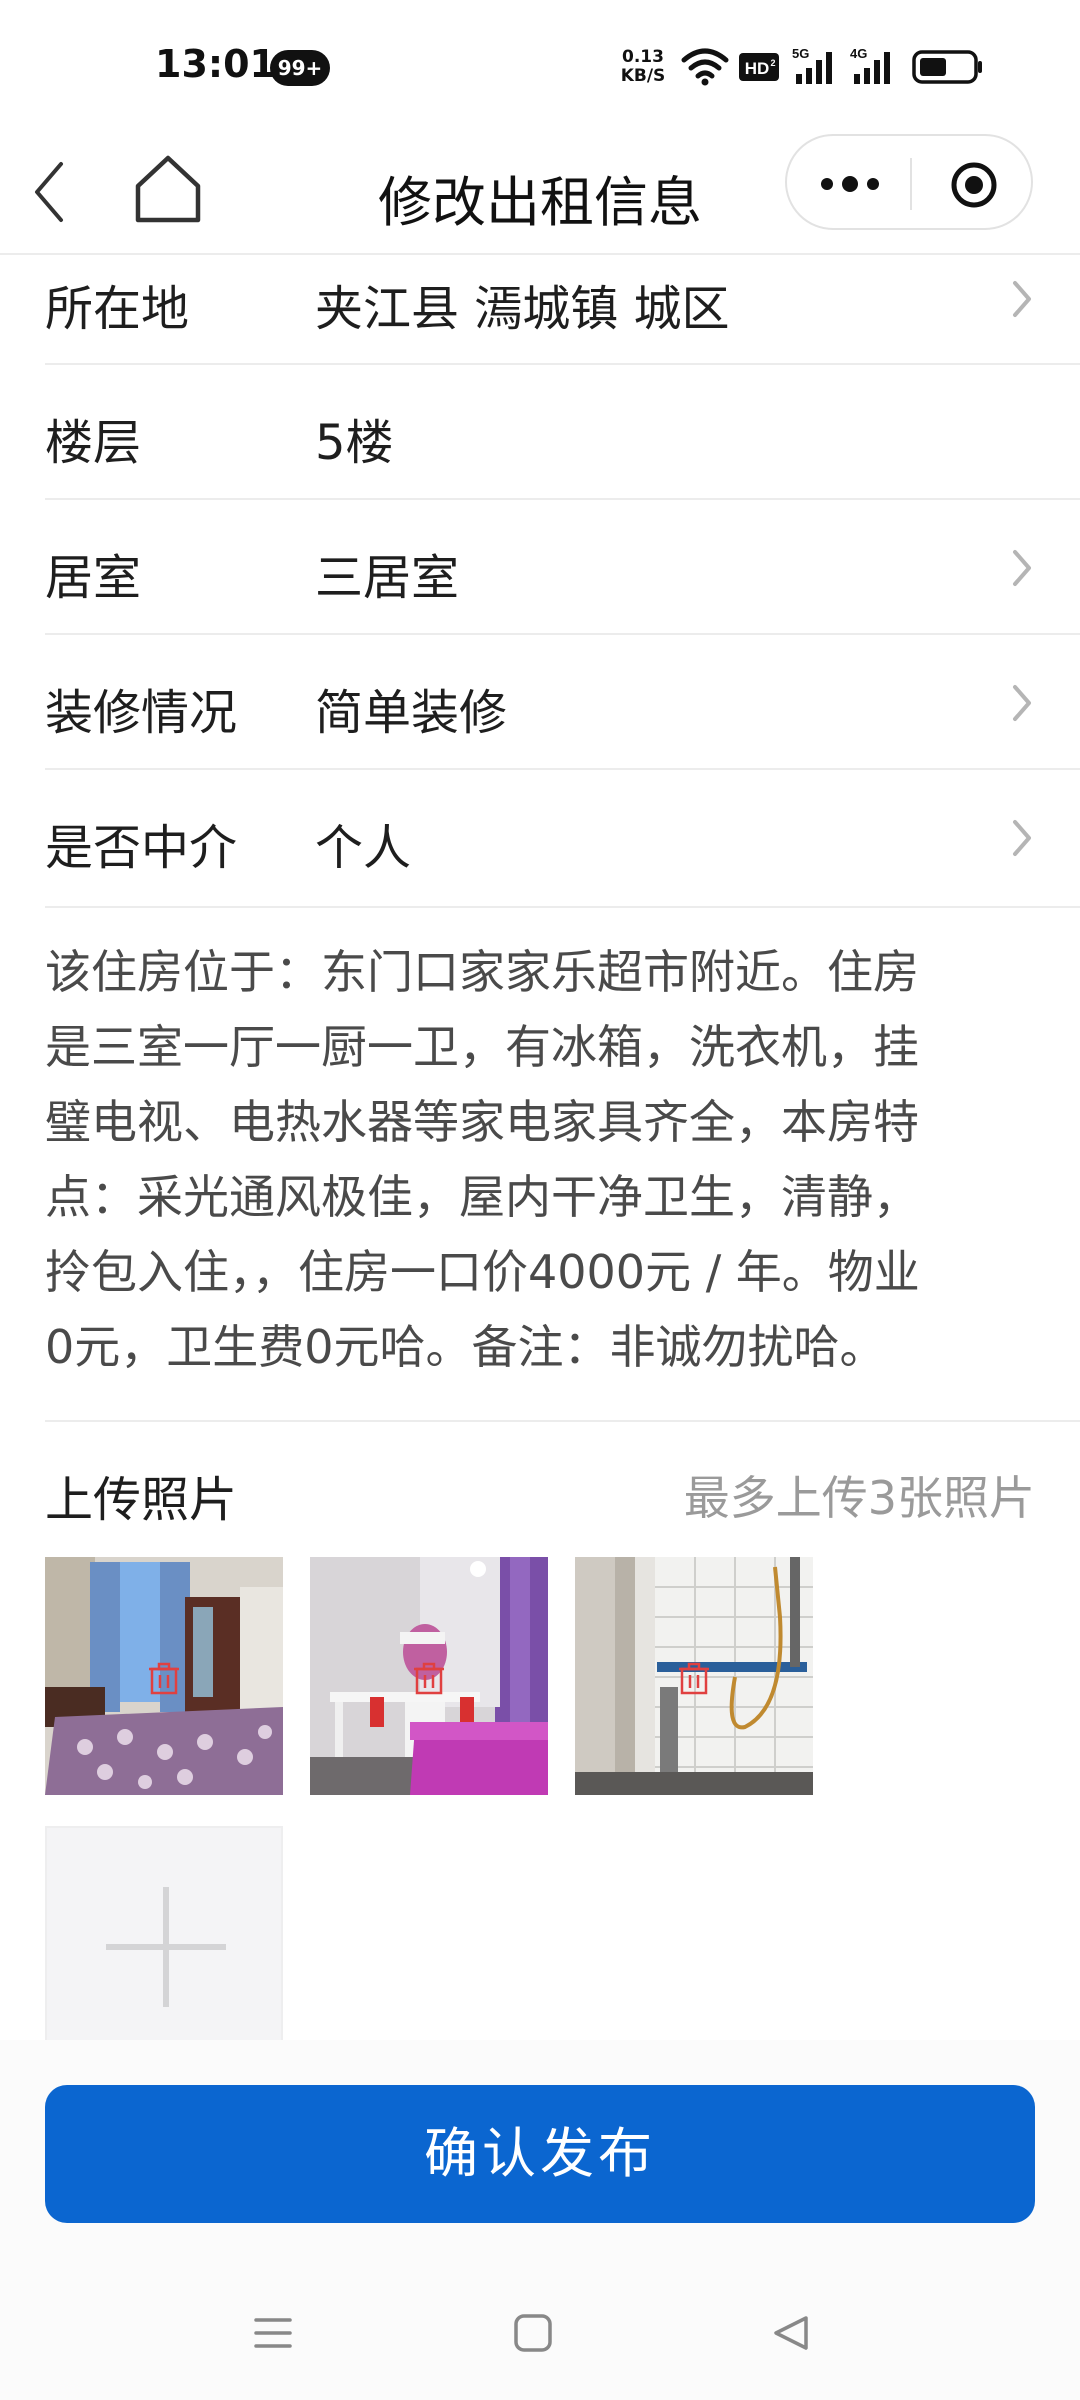  I want to click on svg-text: 5G, so click(800, 53).